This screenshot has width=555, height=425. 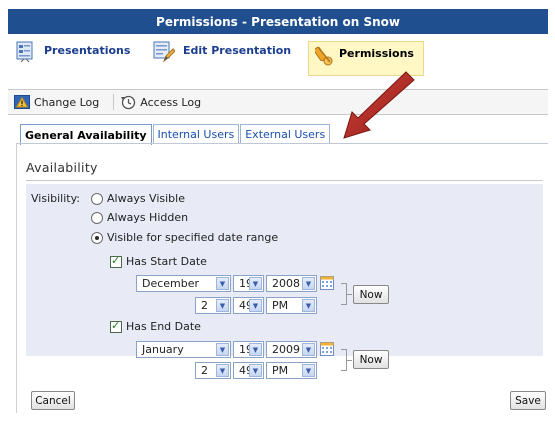 I want to click on radio-always-visible: Always Visible, so click(x=138, y=198).